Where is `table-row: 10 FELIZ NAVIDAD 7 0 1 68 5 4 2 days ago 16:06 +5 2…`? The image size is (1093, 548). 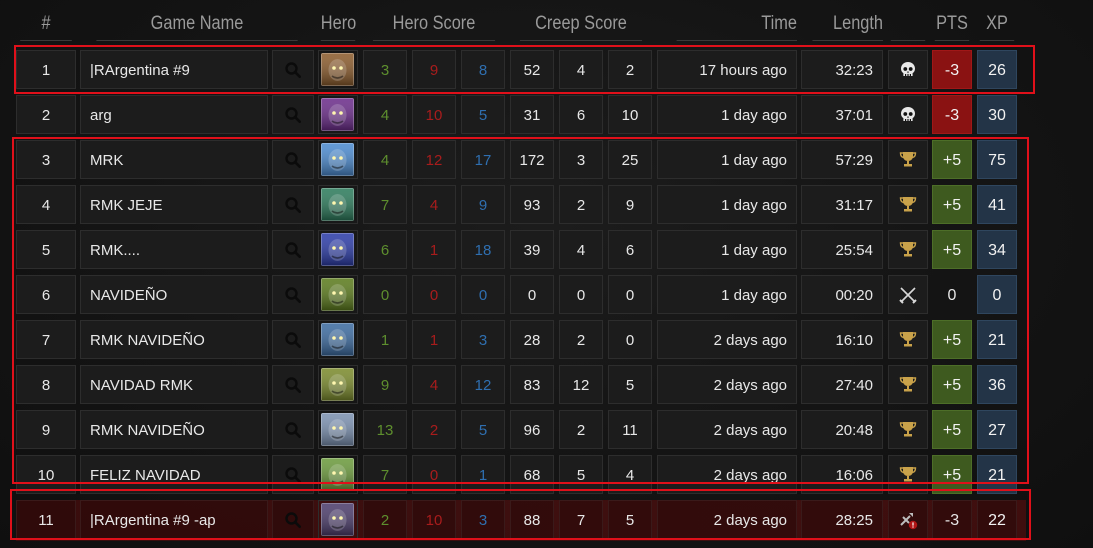
table-row: 10 FELIZ NAVIDAD 7 0 1 68 5 4 2 days ago 16:06 +5 2… is located at coordinates (546, 475).